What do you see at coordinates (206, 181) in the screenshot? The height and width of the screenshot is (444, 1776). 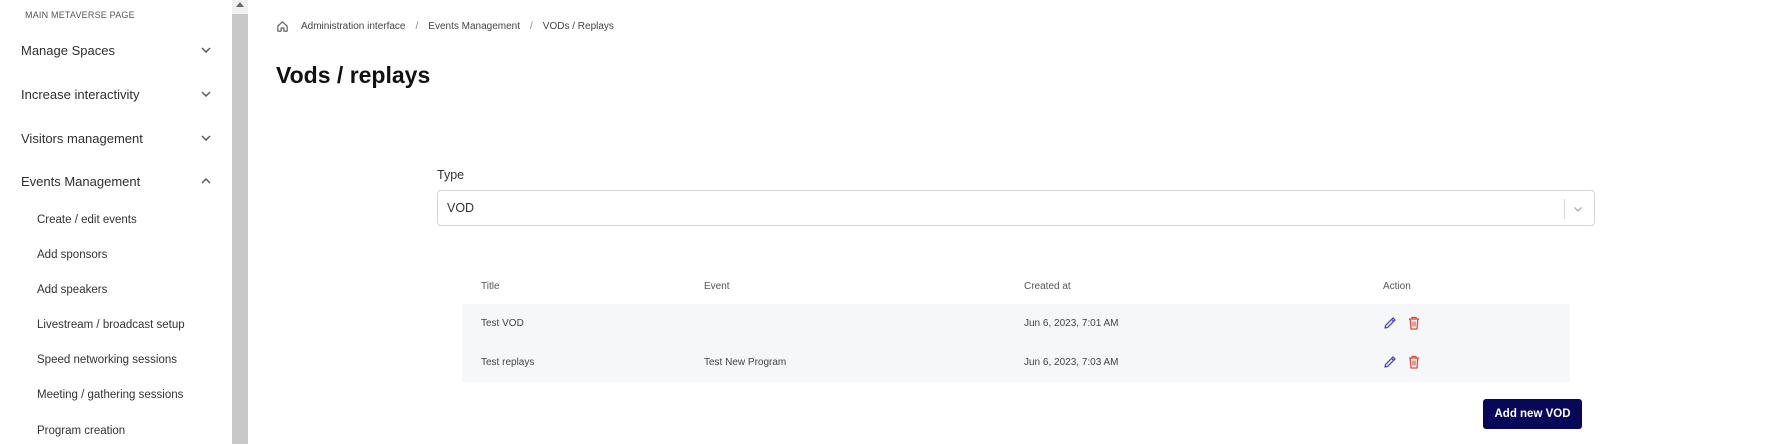 I see `chevron-up-icon` at bounding box center [206, 181].